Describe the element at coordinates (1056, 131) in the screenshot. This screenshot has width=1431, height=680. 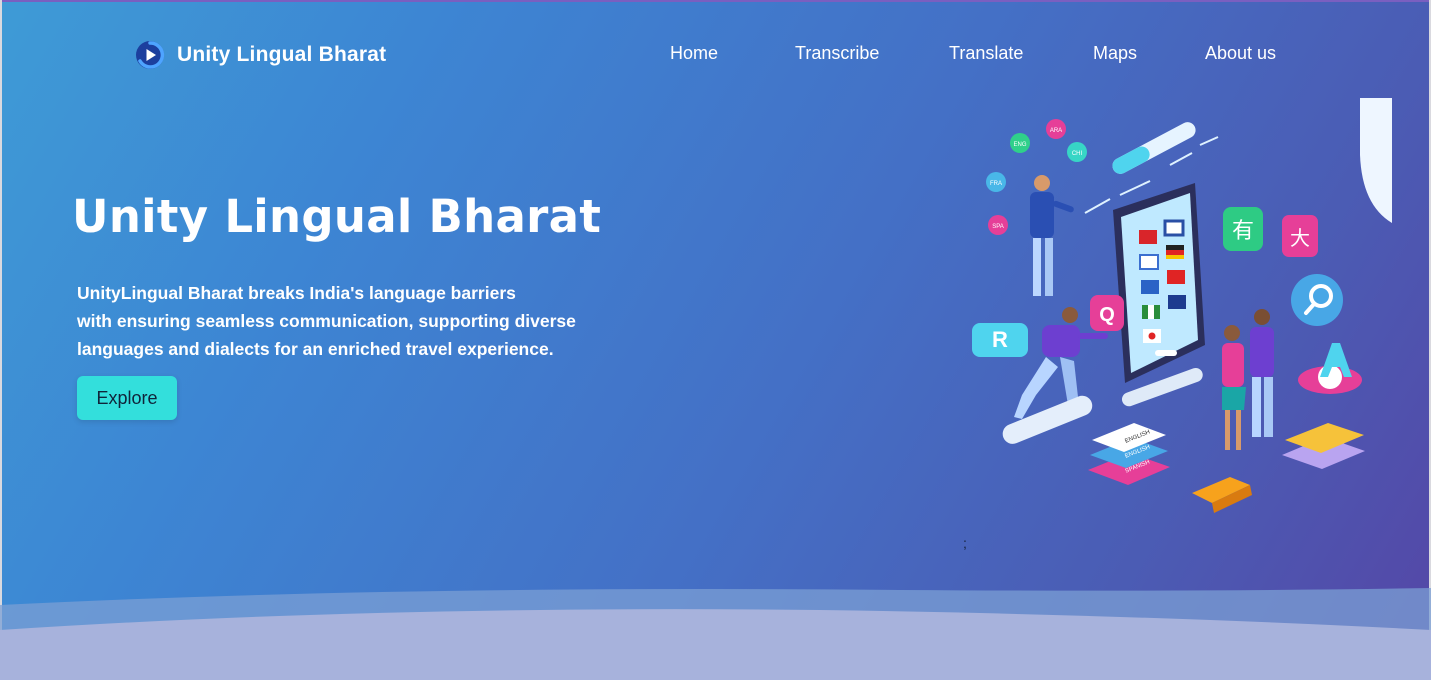
I see `bubble-label: ARA` at that location.